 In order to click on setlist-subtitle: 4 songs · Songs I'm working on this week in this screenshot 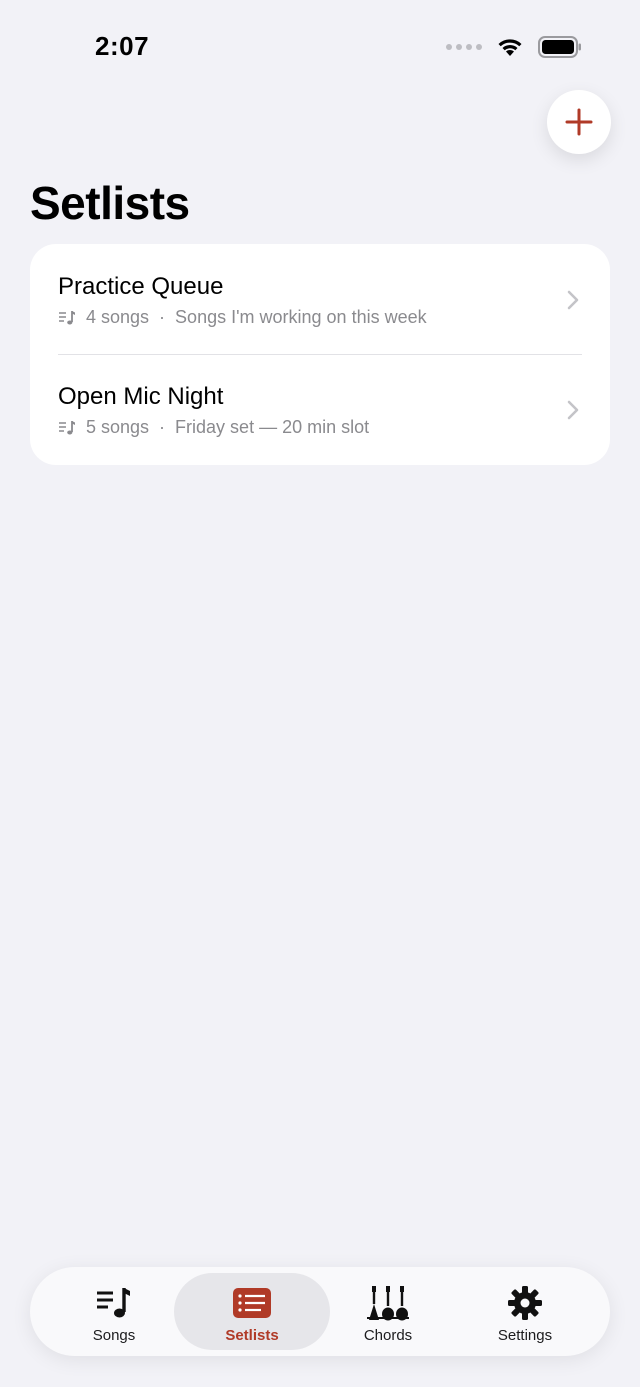, I will do `click(242, 317)`.